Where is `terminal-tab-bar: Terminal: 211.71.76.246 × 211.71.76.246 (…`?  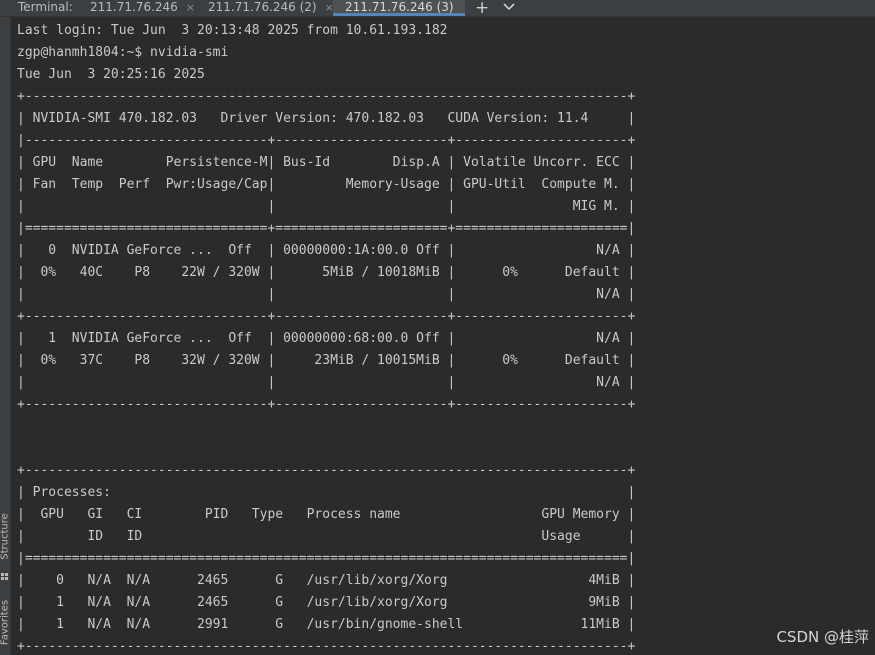
terminal-tab-bar: Terminal: 211.71.76.246 × 211.71.76.246 (… is located at coordinates (437, 8).